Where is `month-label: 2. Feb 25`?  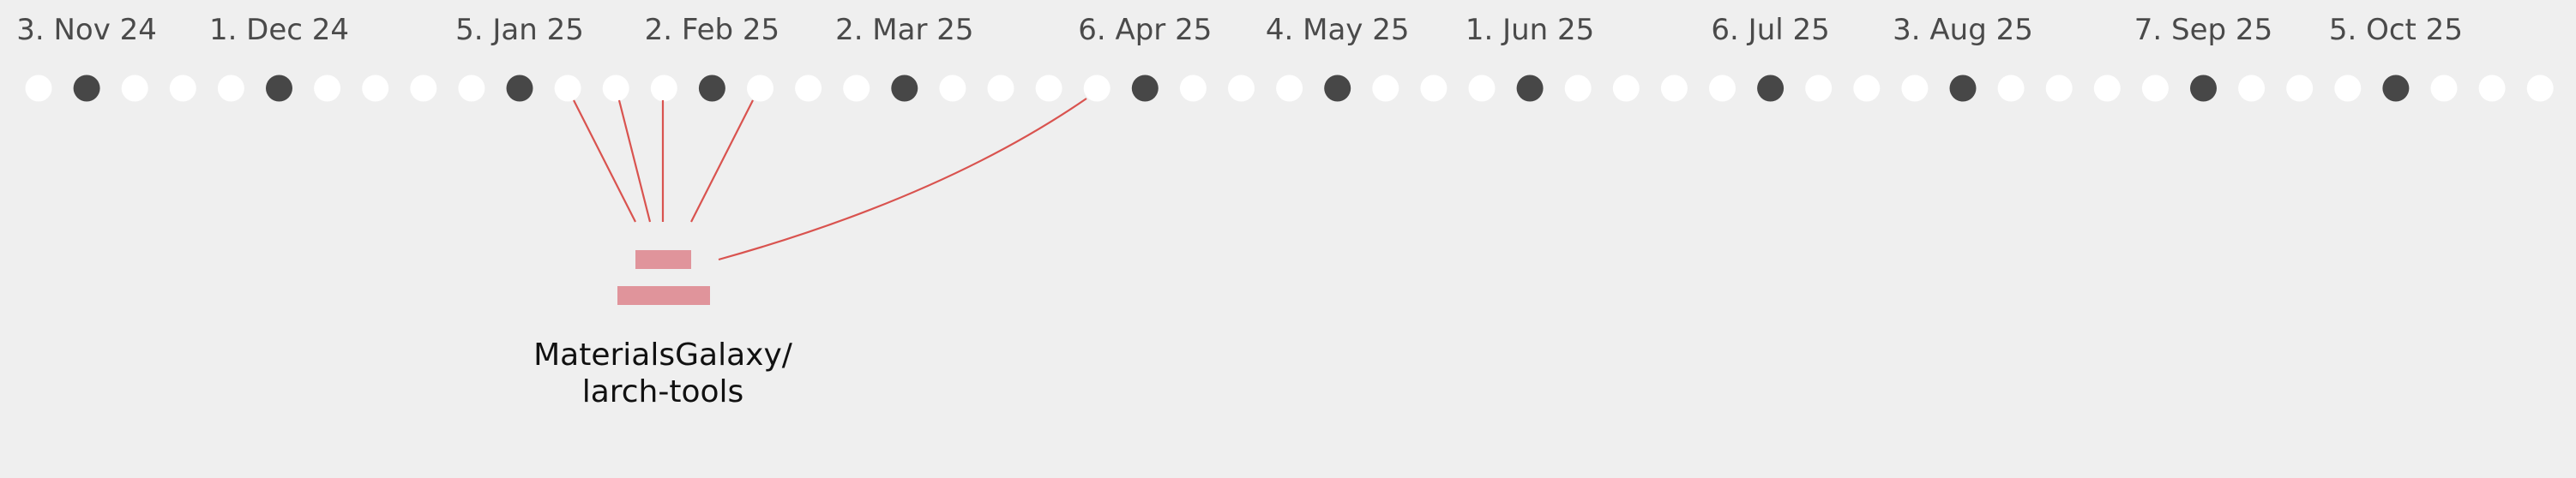
month-label: 2. Feb 25 is located at coordinates (712, 30).